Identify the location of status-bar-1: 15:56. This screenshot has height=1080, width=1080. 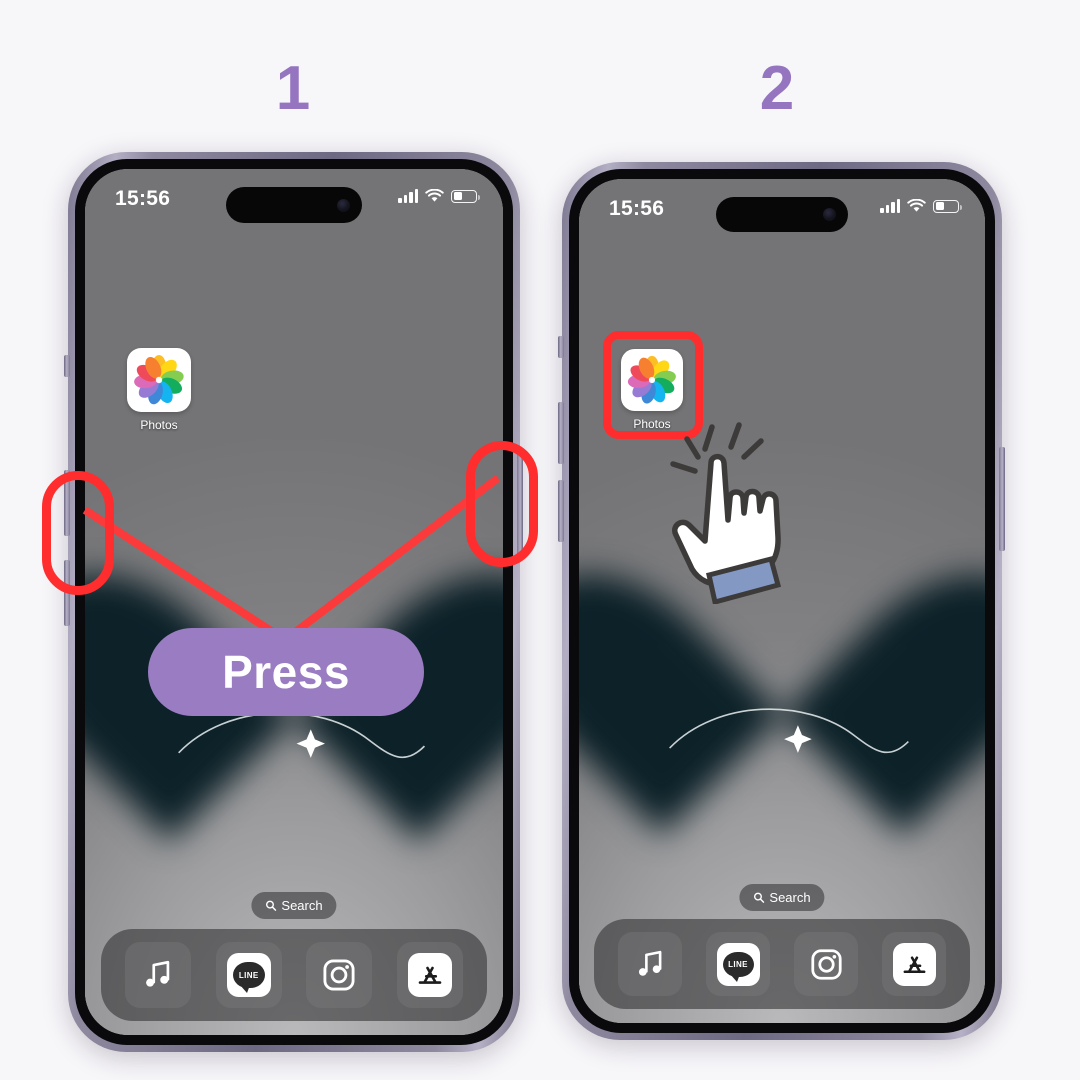
(294, 225).